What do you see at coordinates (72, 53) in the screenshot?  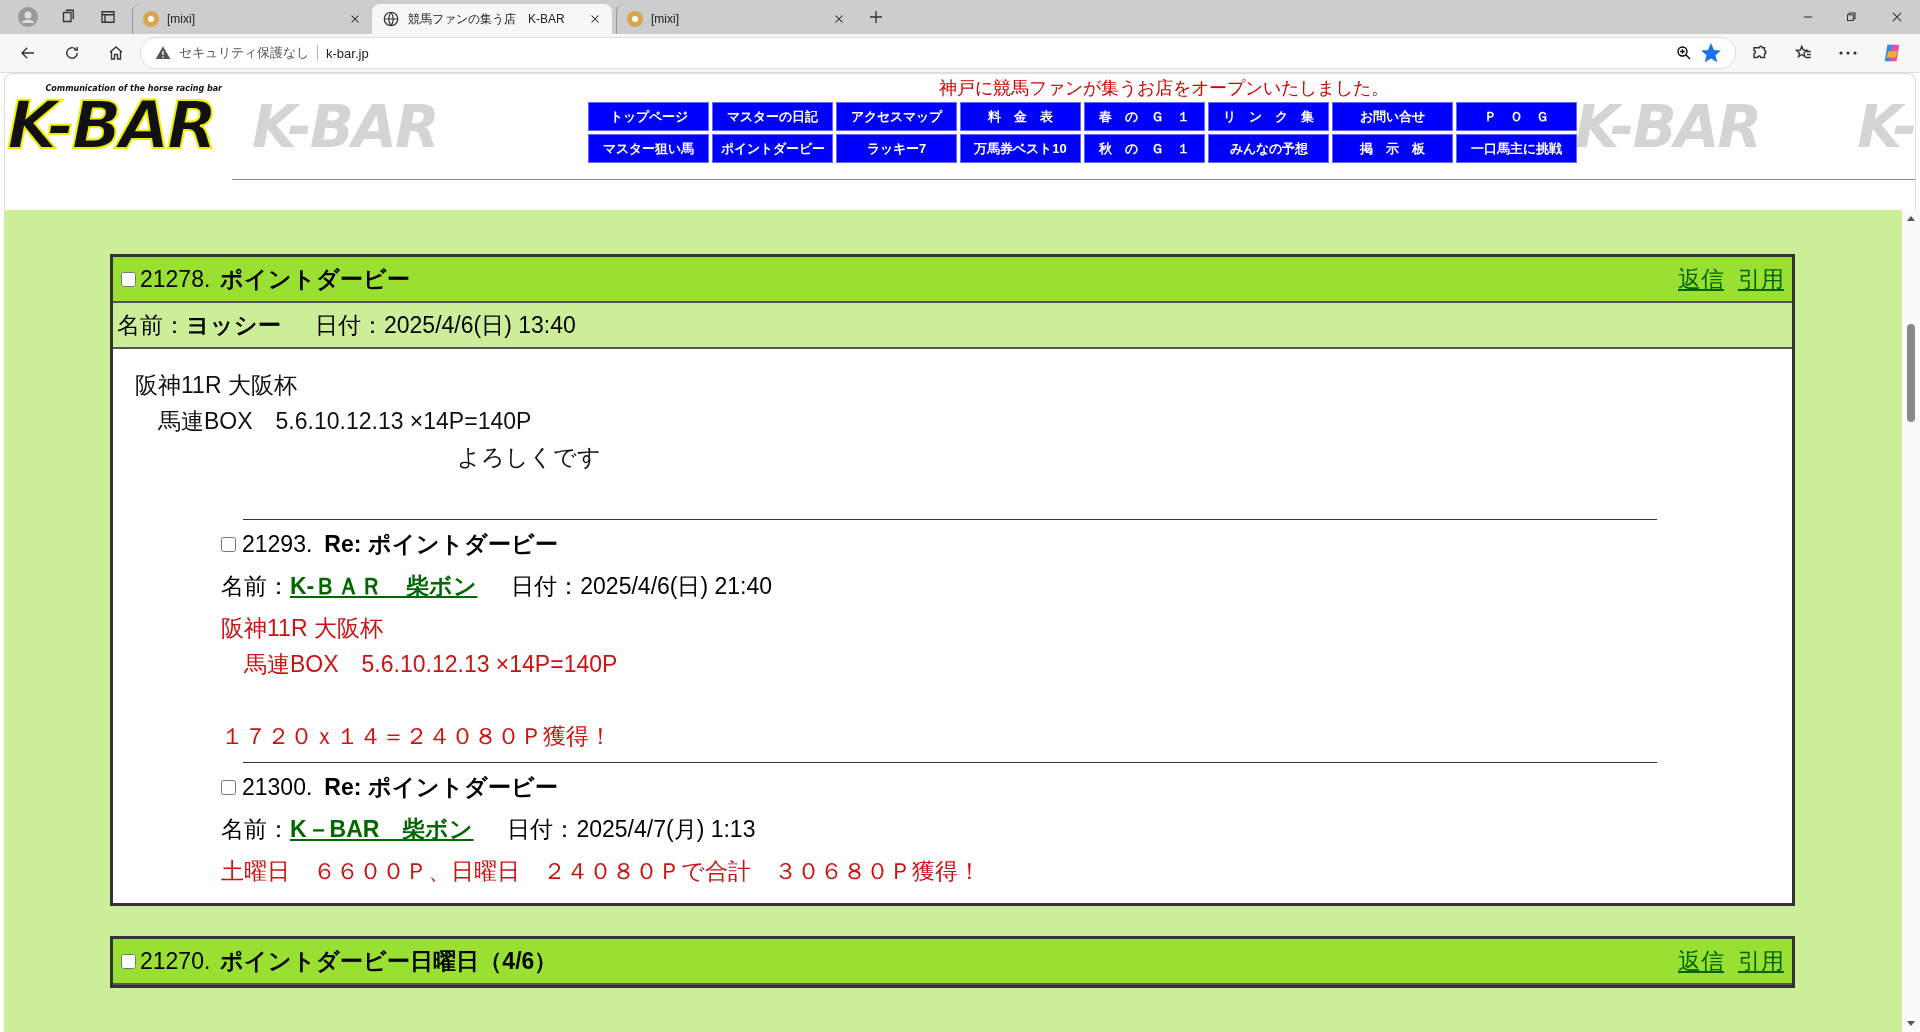 I see `refresh-icon` at bounding box center [72, 53].